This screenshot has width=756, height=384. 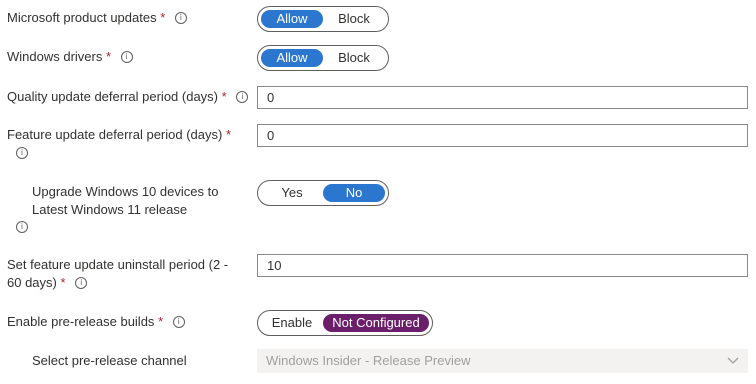 What do you see at coordinates (70, 57) in the screenshot?
I see `windows-drivers-label: Windows drivers * i` at bounding box center [70, 57].